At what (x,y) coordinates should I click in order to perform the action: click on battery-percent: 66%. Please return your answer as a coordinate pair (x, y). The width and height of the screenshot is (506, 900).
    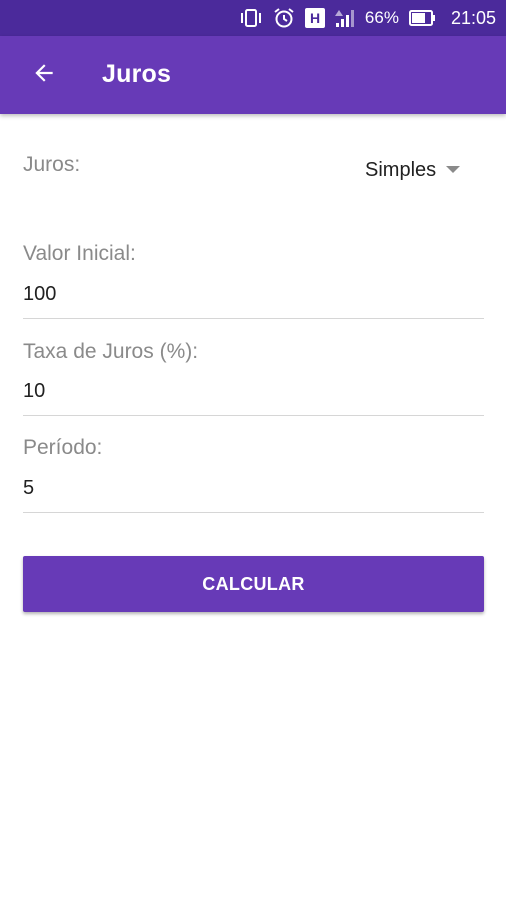
    Looking at the image, I should click on (381, 17).